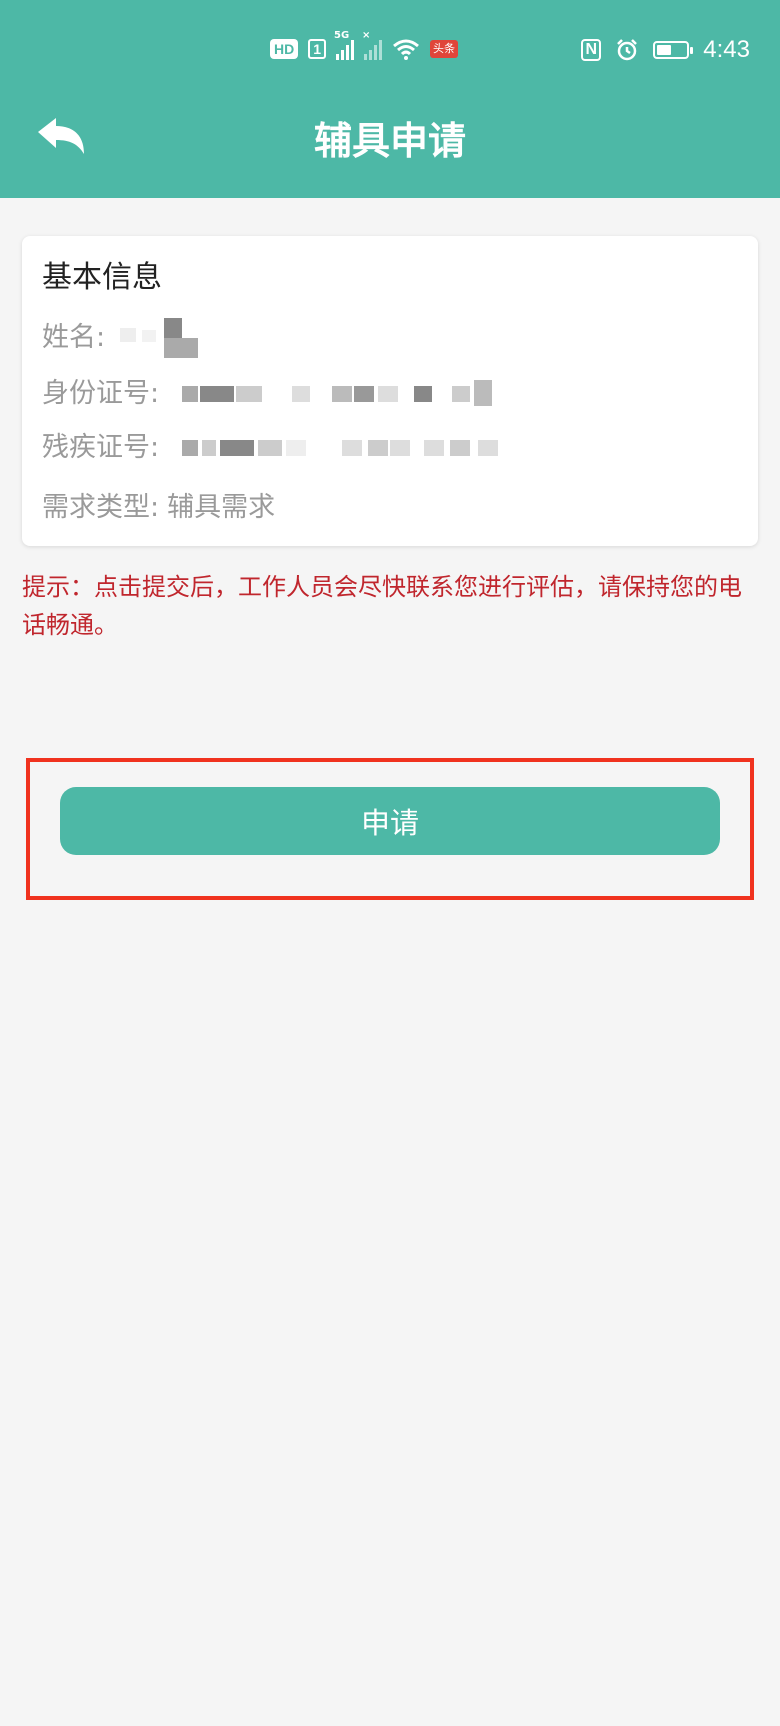 This screenshot has width=780, height=1726. I want to click on status-icons-left: HD 1 5G × 头条, so click(364, 45).